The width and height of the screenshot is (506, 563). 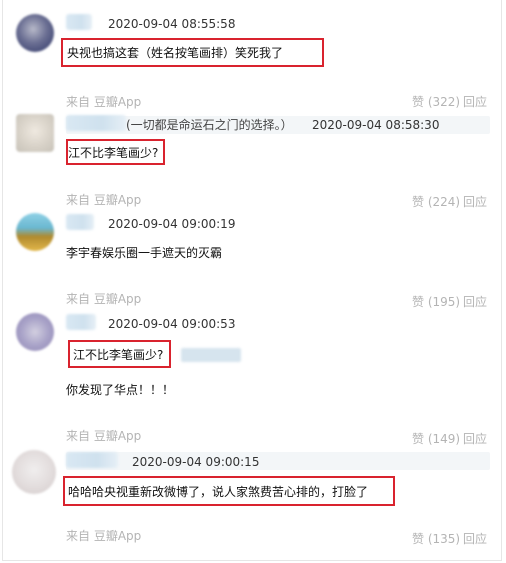 I want to click on comment-text: 你发现了华点！！！, so click(x=120, y=390).